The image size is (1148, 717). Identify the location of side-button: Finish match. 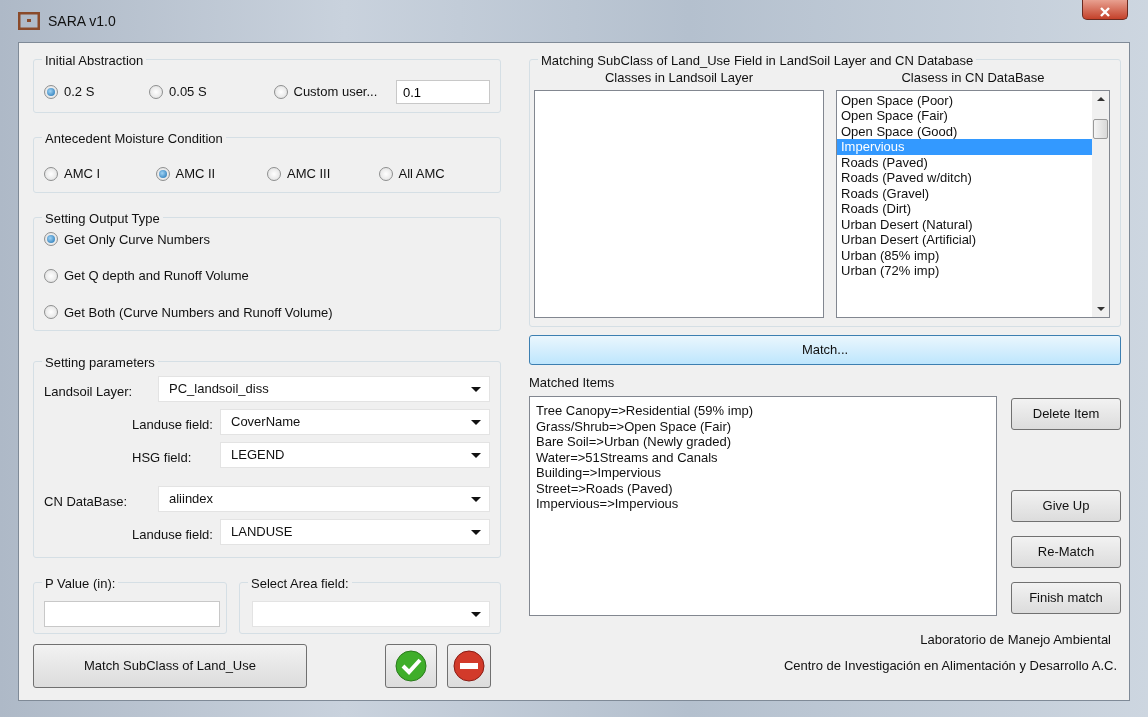
(1066, 598).